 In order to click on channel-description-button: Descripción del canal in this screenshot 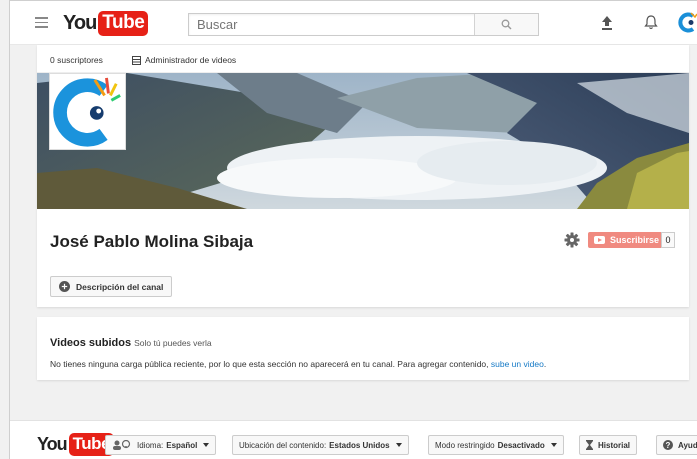, I will do `click(111, 286)`.